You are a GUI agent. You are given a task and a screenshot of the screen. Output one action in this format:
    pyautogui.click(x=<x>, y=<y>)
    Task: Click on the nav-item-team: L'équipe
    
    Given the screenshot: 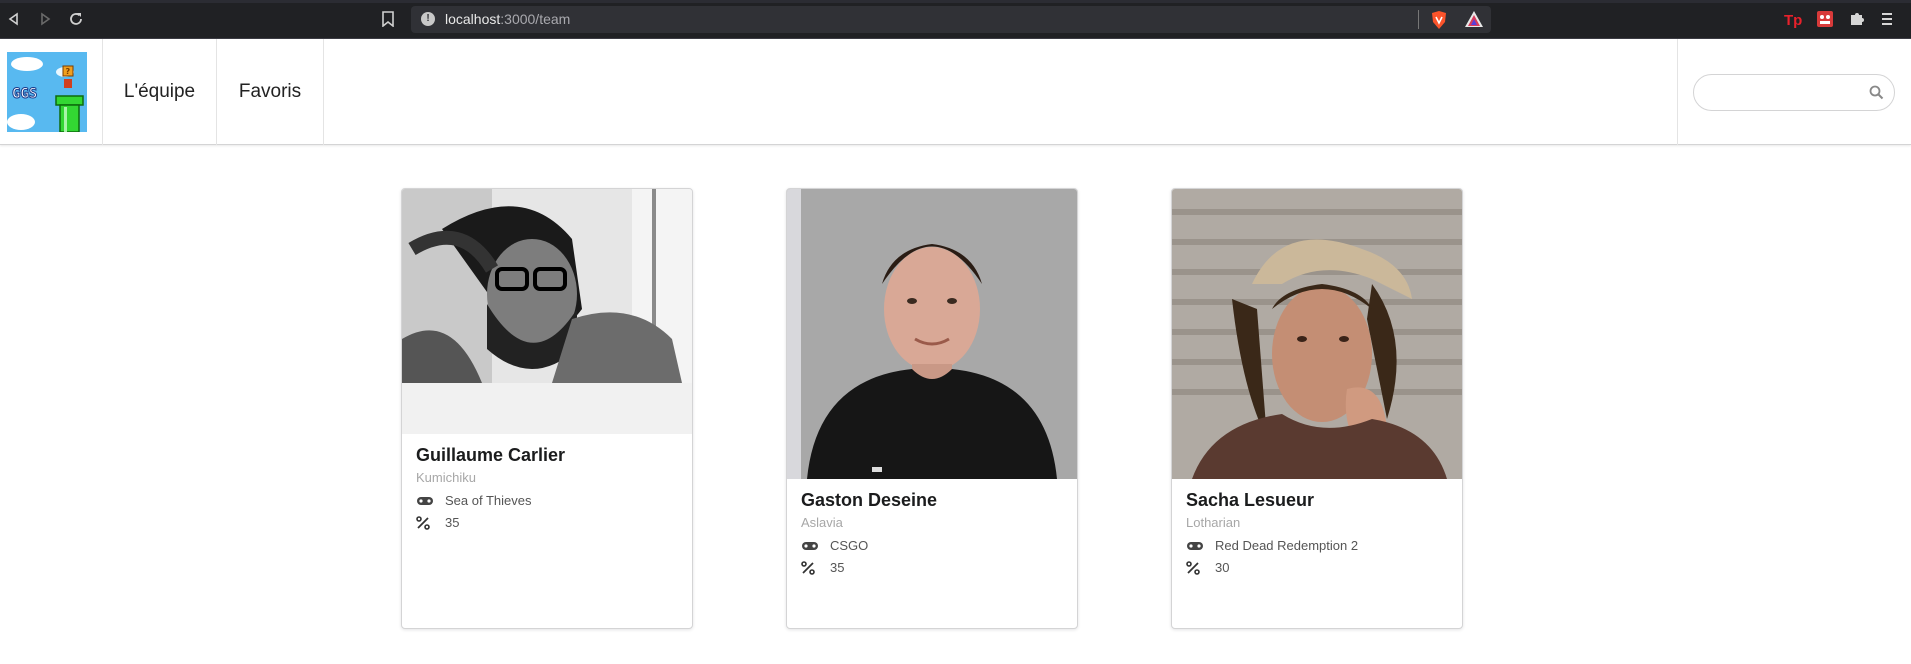 What is the action you would take?
    pyautogui.click(x=160, y=92)
    